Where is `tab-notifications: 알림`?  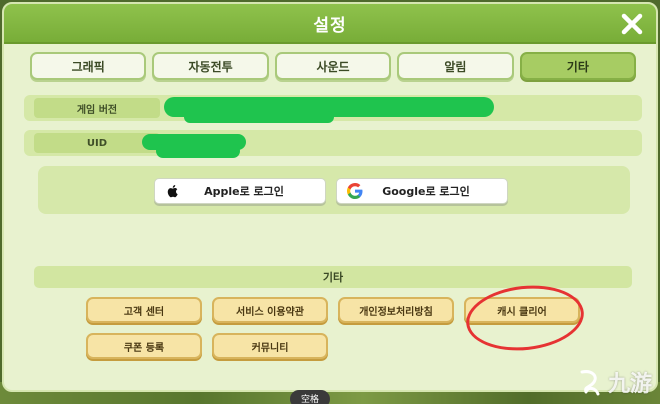
tab-notifications: 알림 is located at coordinates (455, 66).